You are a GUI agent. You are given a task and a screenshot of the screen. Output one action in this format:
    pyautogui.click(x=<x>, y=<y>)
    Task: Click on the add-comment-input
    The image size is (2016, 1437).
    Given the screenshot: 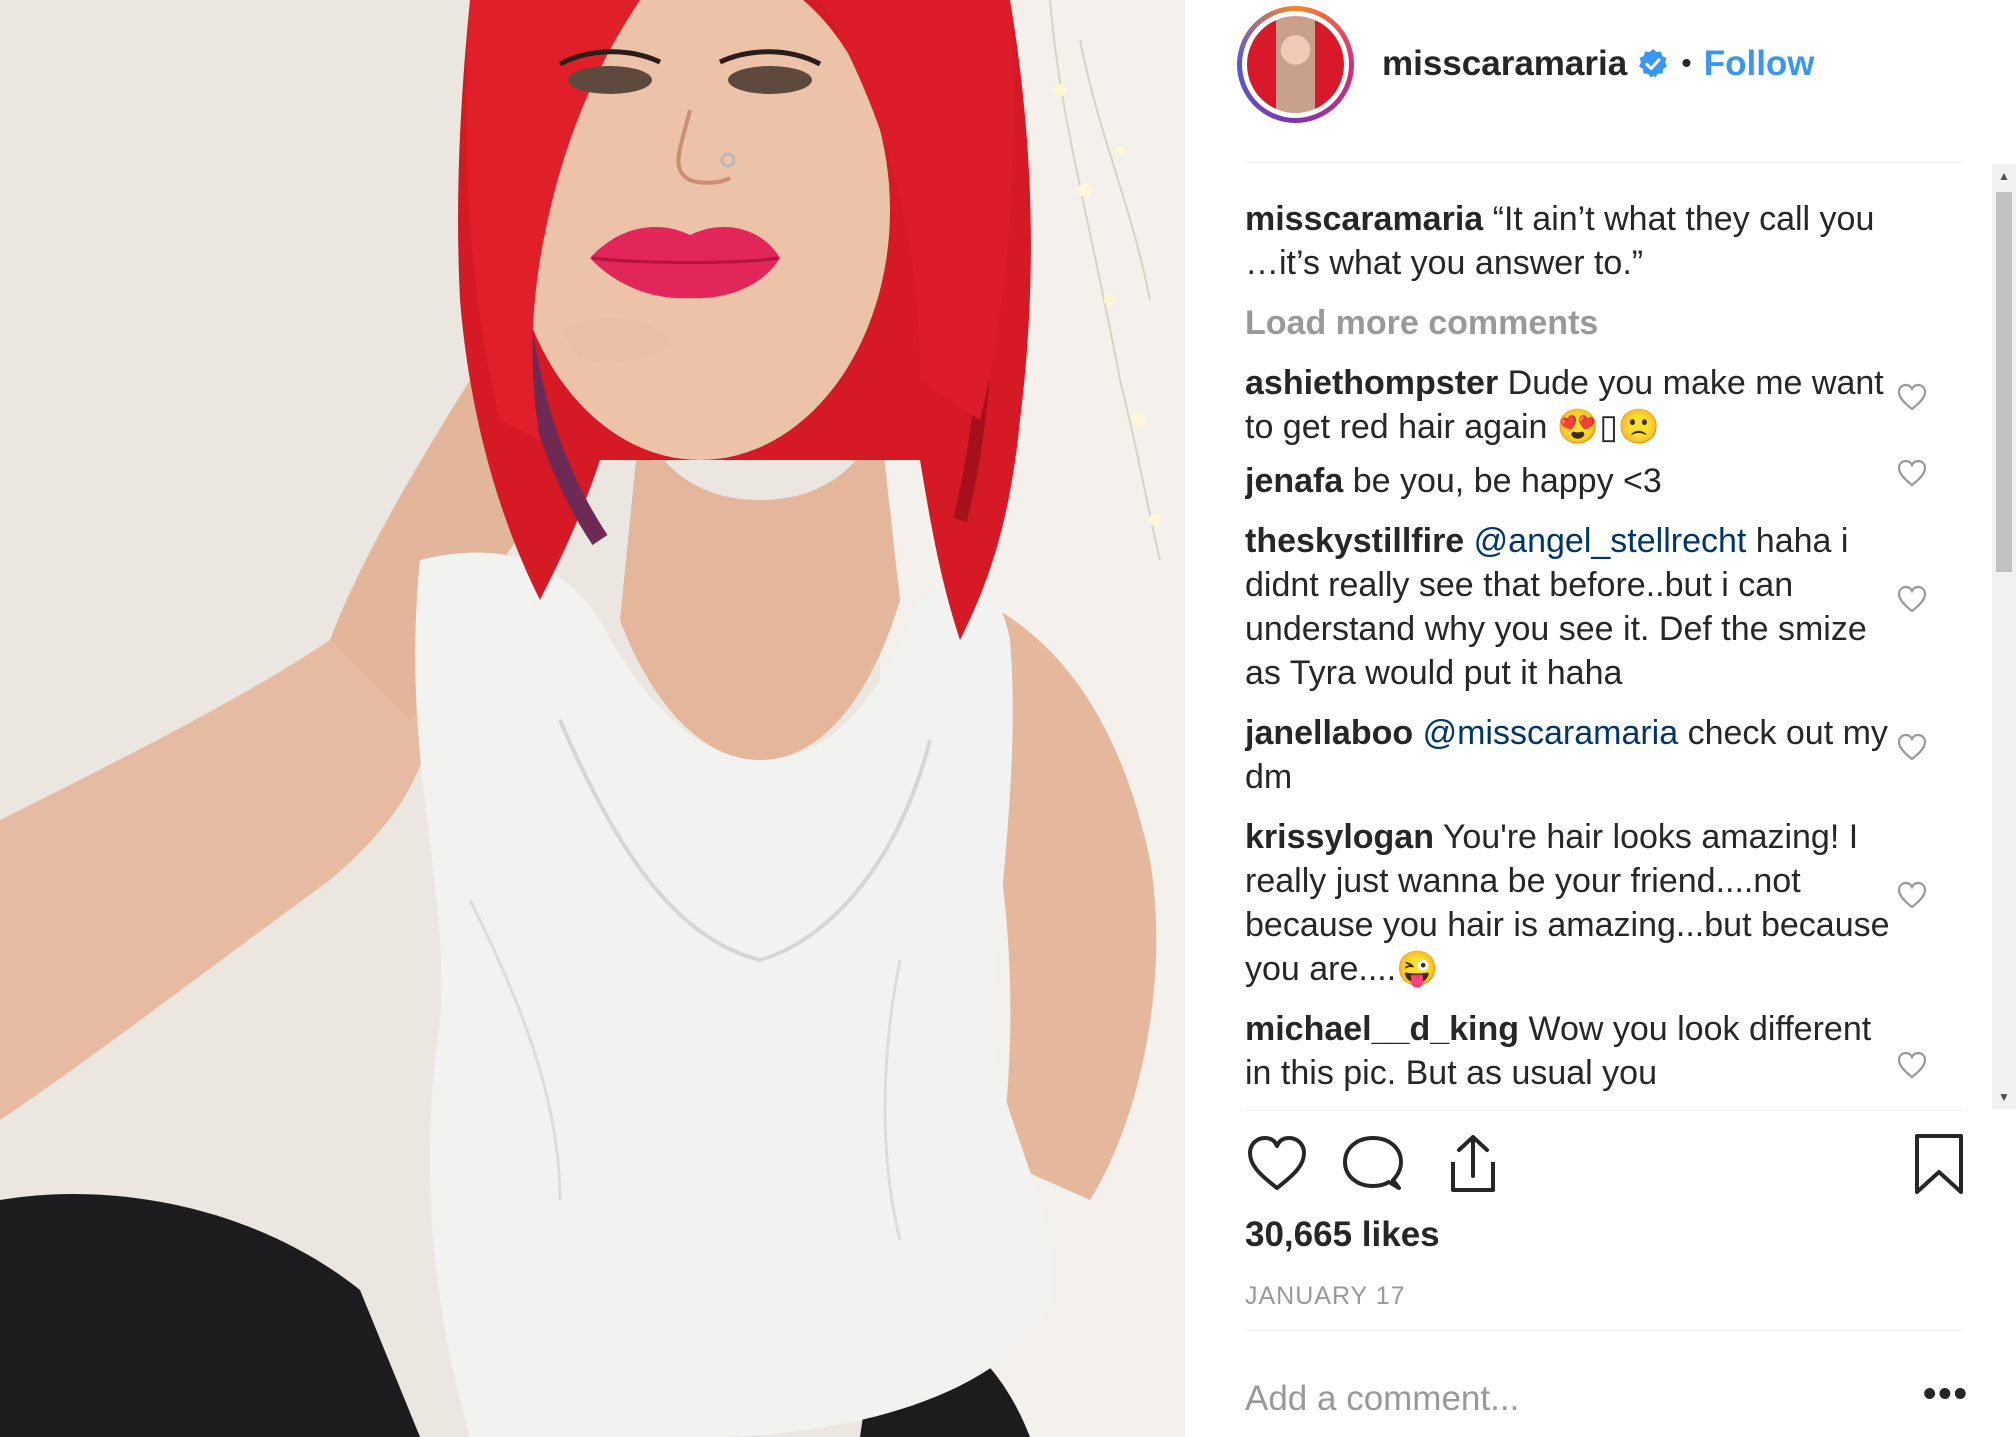 What is the action you would take?
    pyautogui.click(x=1535, y=1399)
    